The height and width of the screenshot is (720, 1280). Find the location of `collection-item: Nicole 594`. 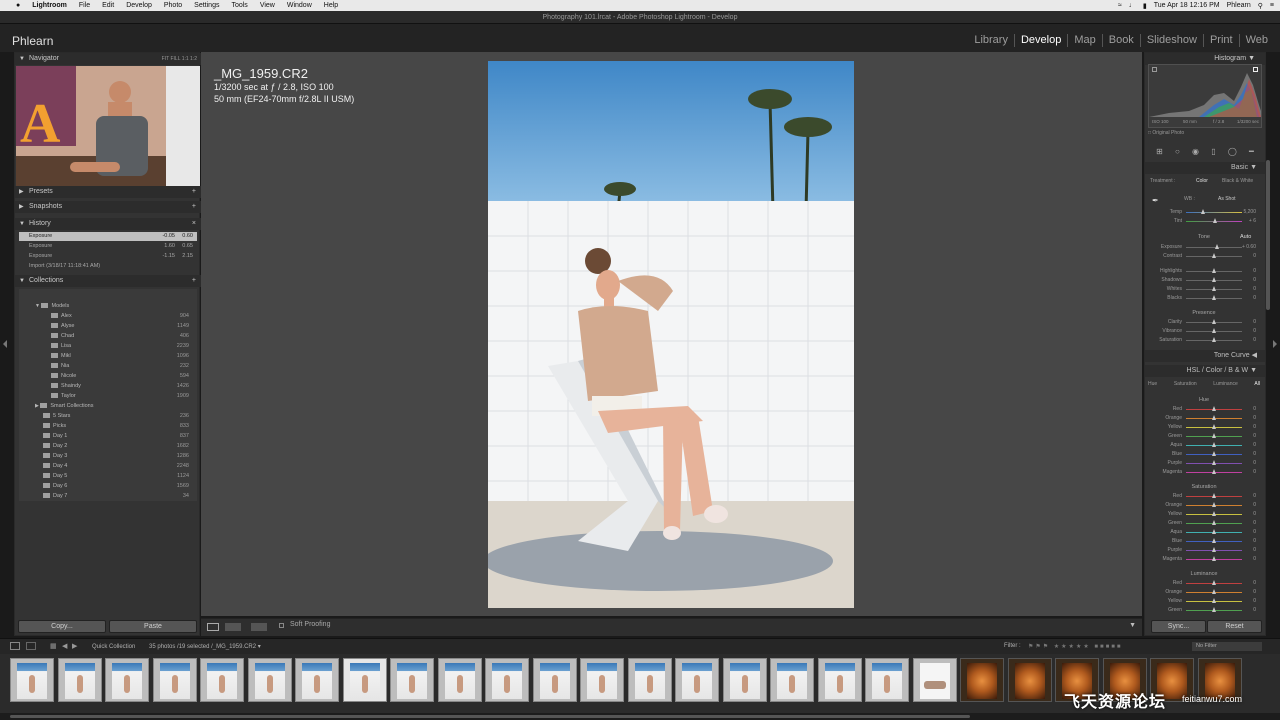

collection-item: Nicole 594 is located at coordinates (124, 376).